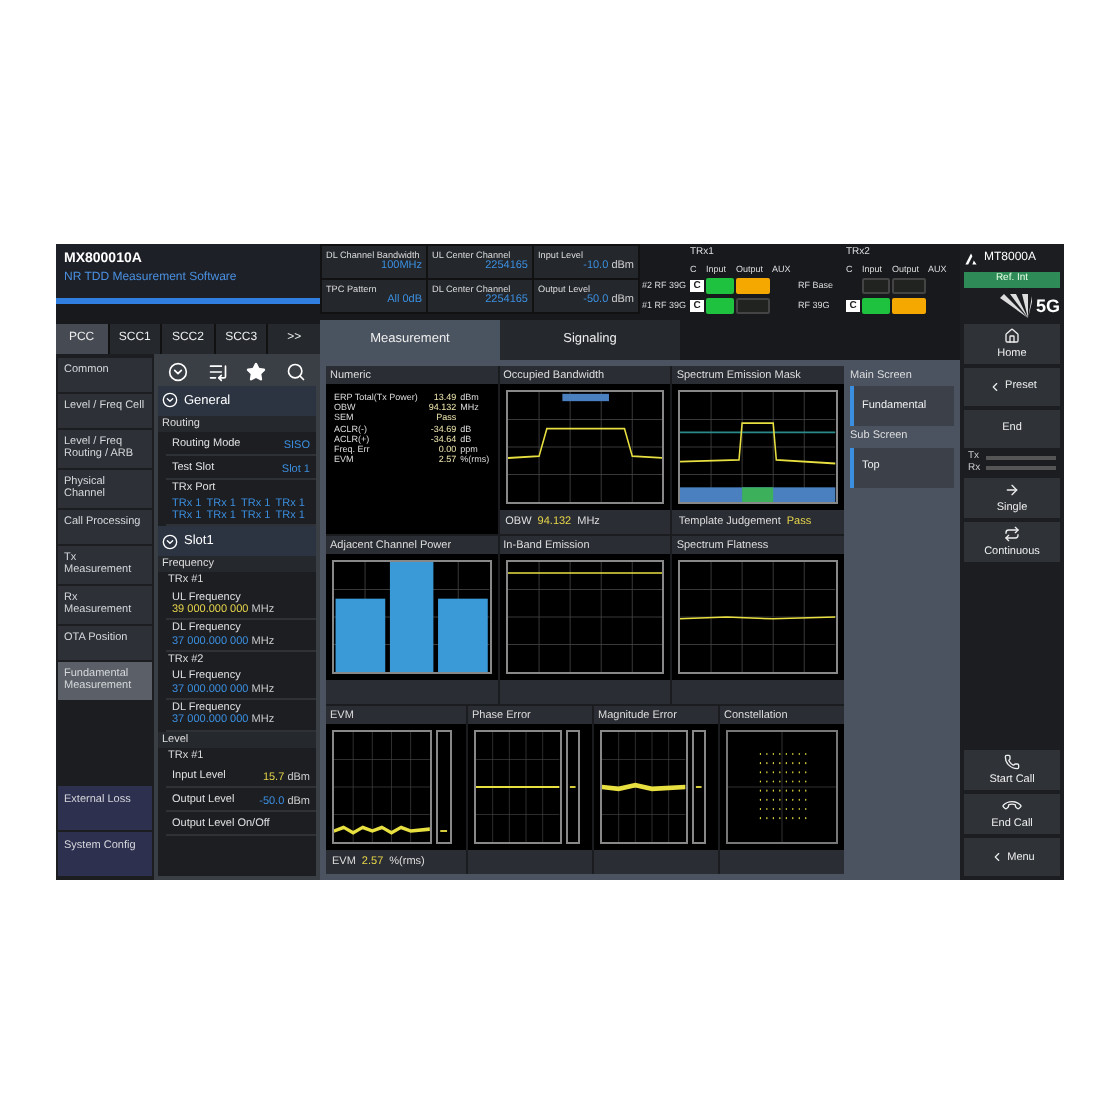 The image size is (1120, 1120). What do you see at coordinates (1012, 335) in the screenshot?
I see `home-icon` at bounding box center [1012, 335].